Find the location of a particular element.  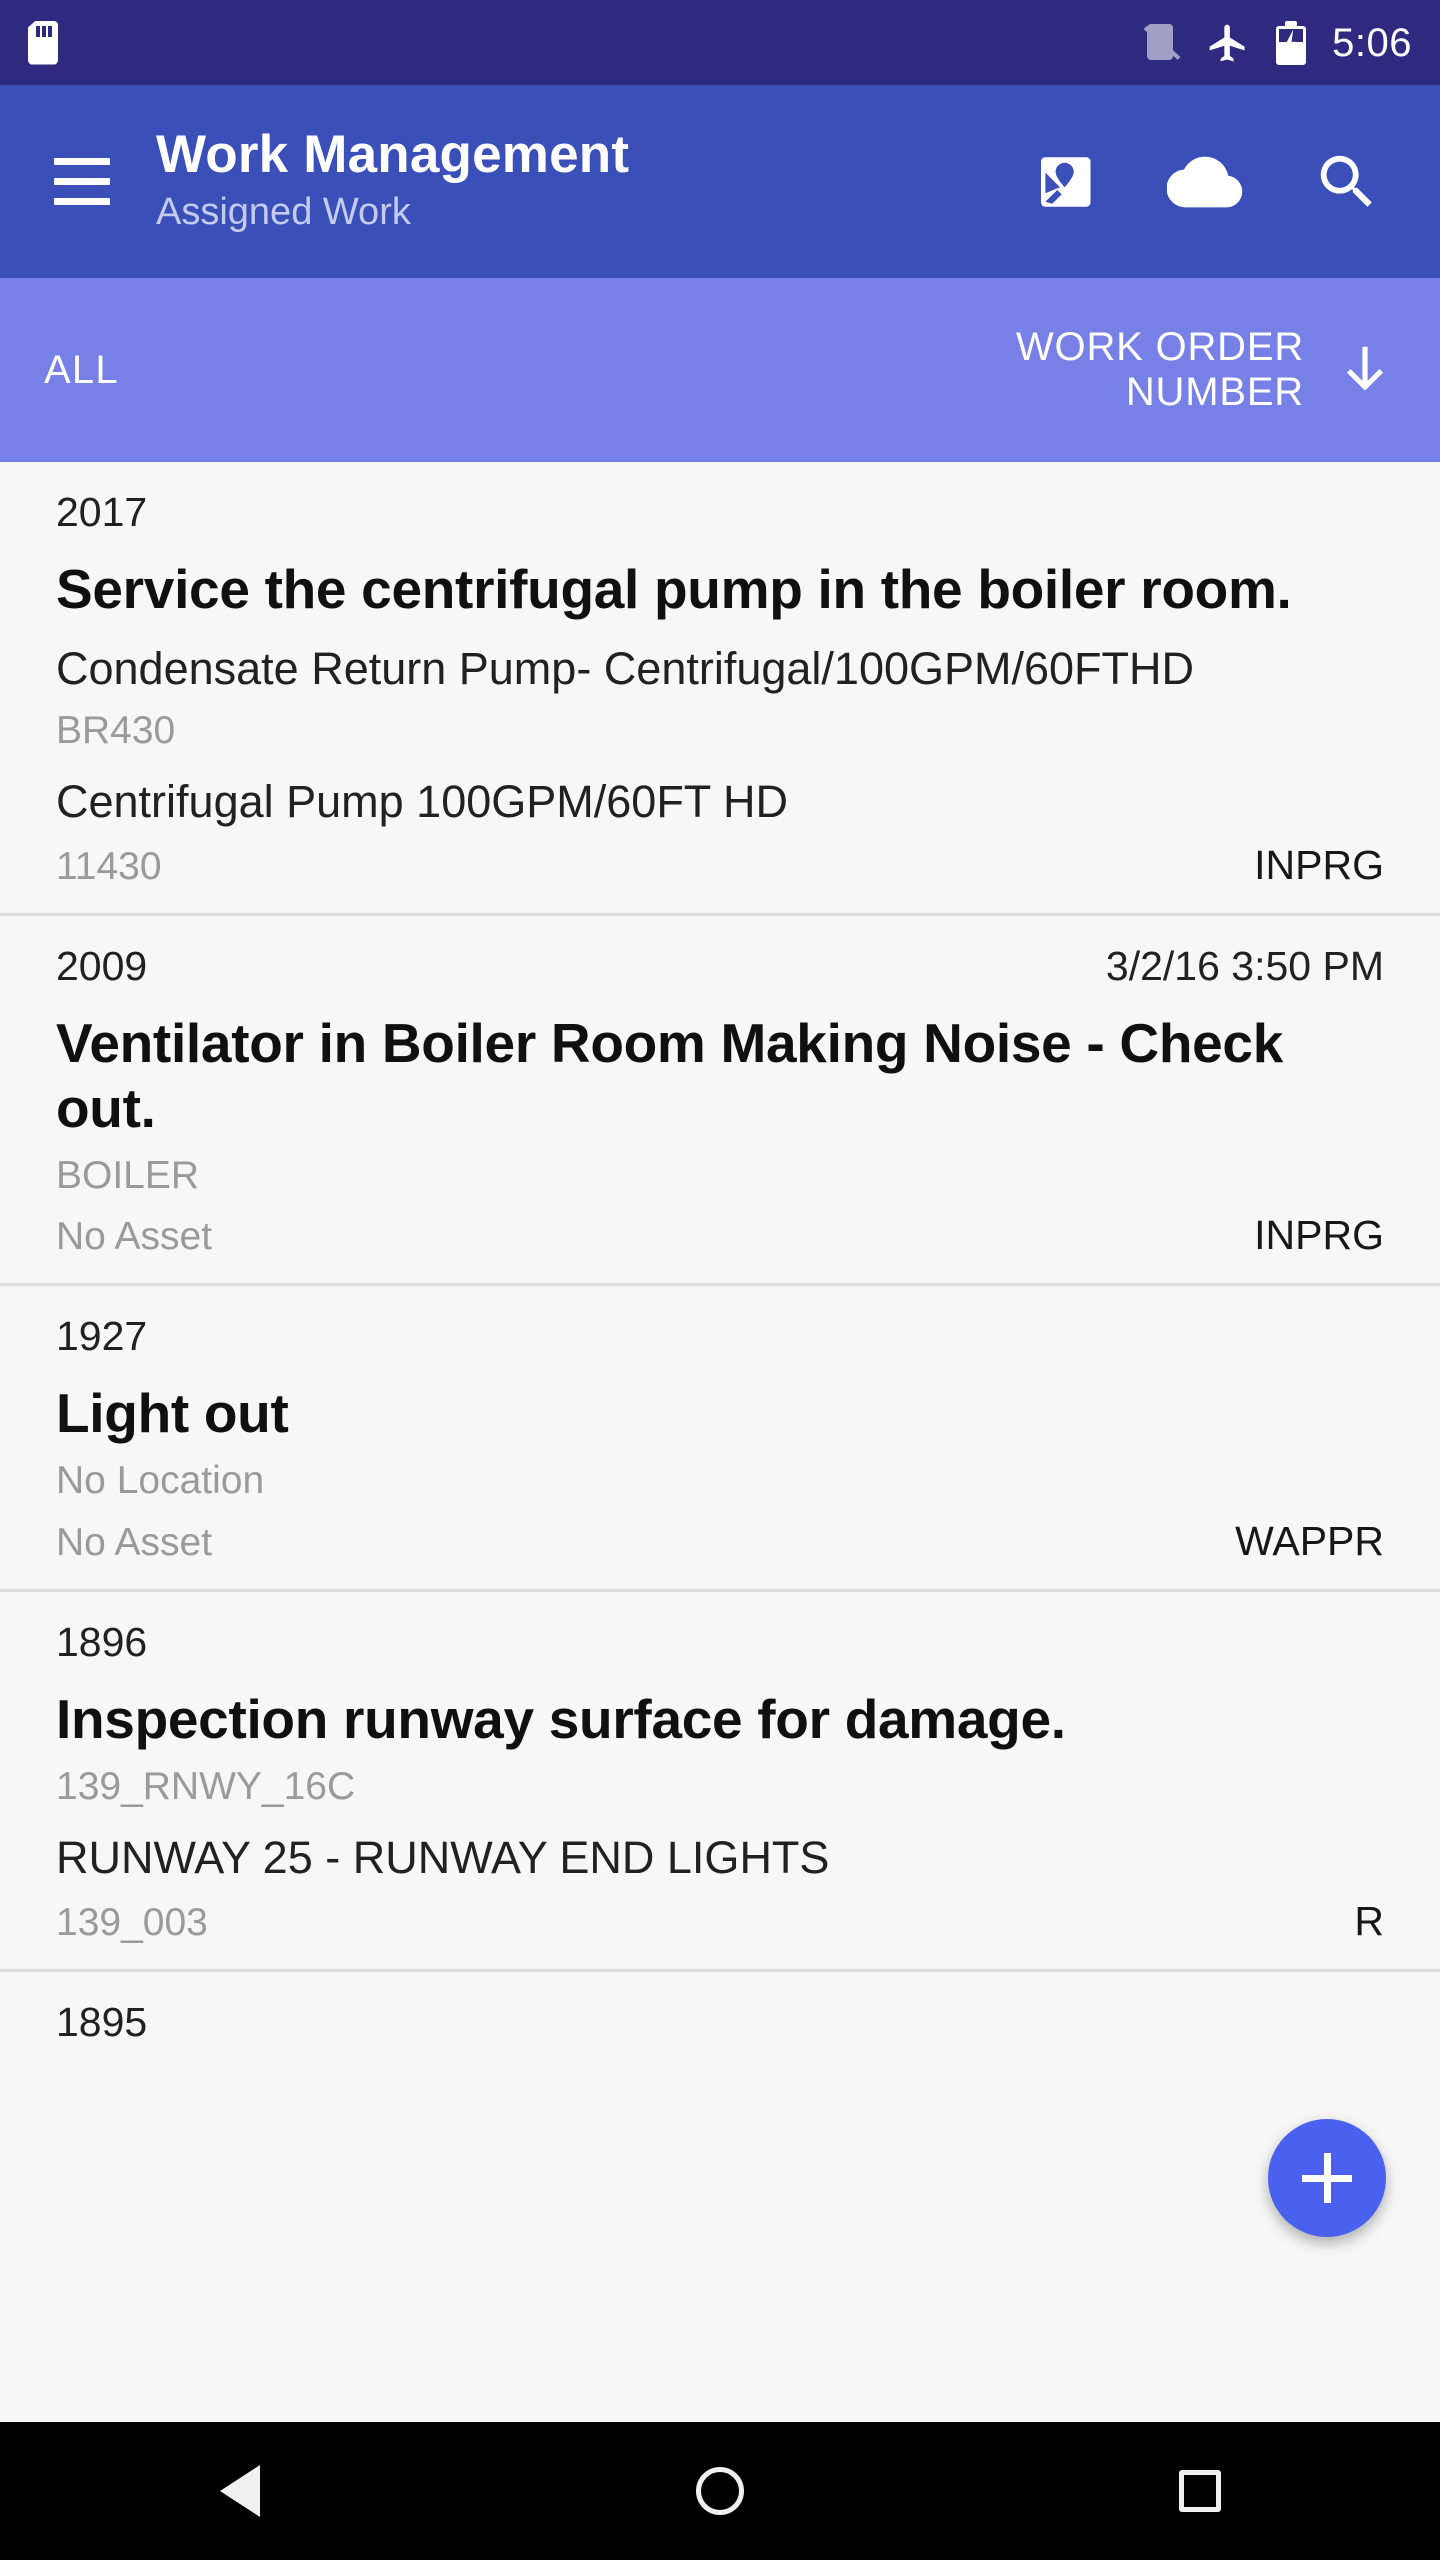

android-navigation-bar is located at coordinates (720, 2491).